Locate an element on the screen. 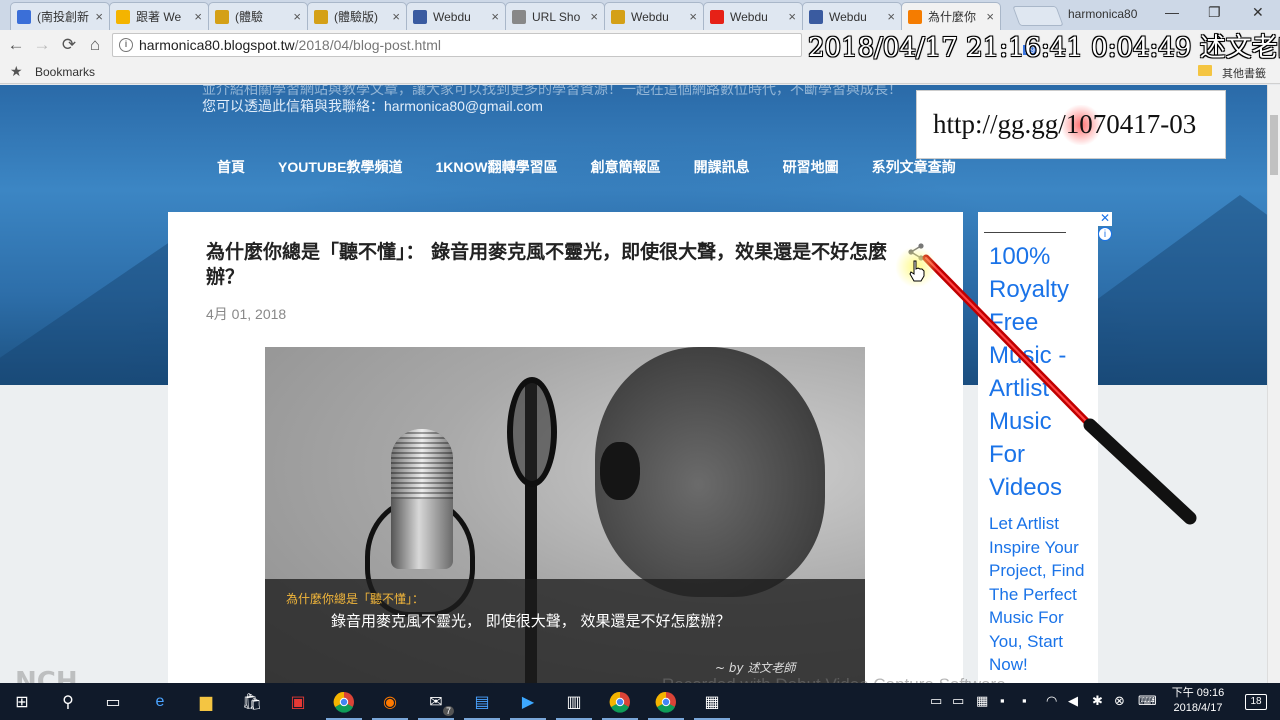  tab-label: URL Sho is located at coordinates (556, 16).